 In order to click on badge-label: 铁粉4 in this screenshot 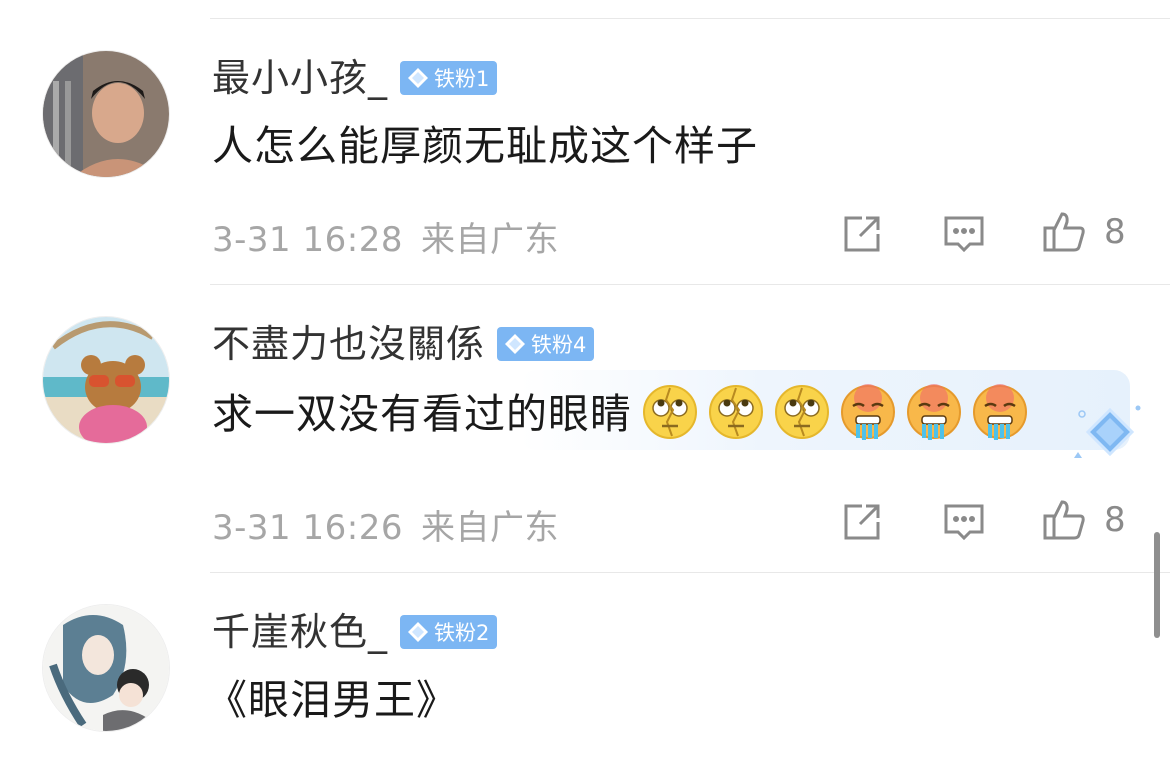, I will do `click(559, 345)`.